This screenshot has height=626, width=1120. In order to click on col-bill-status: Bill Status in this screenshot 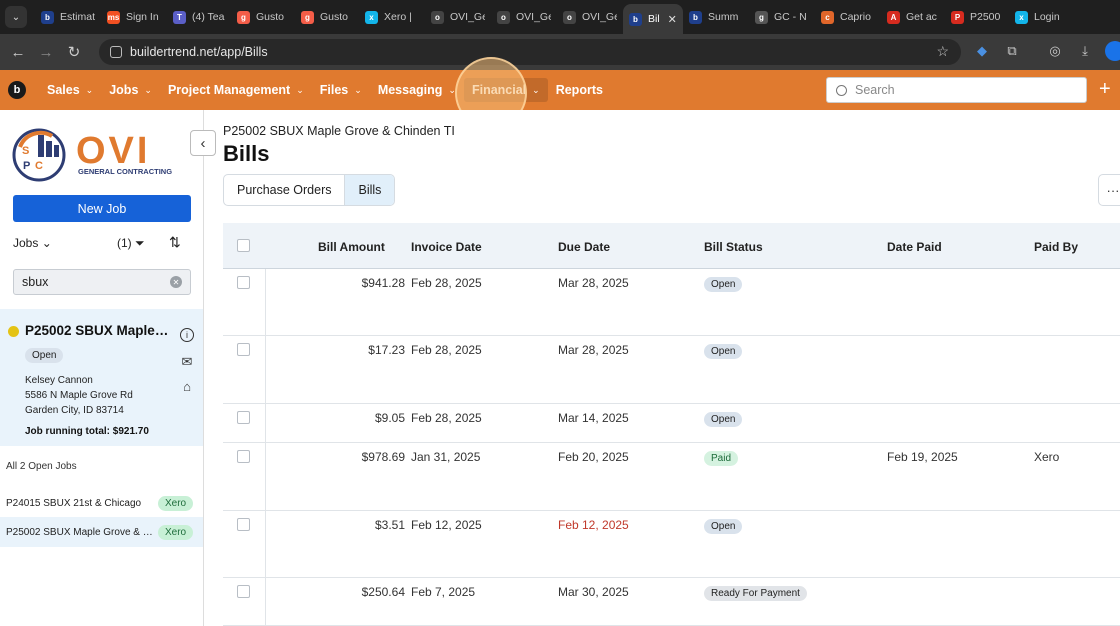, I will do `click(733, 247)`.